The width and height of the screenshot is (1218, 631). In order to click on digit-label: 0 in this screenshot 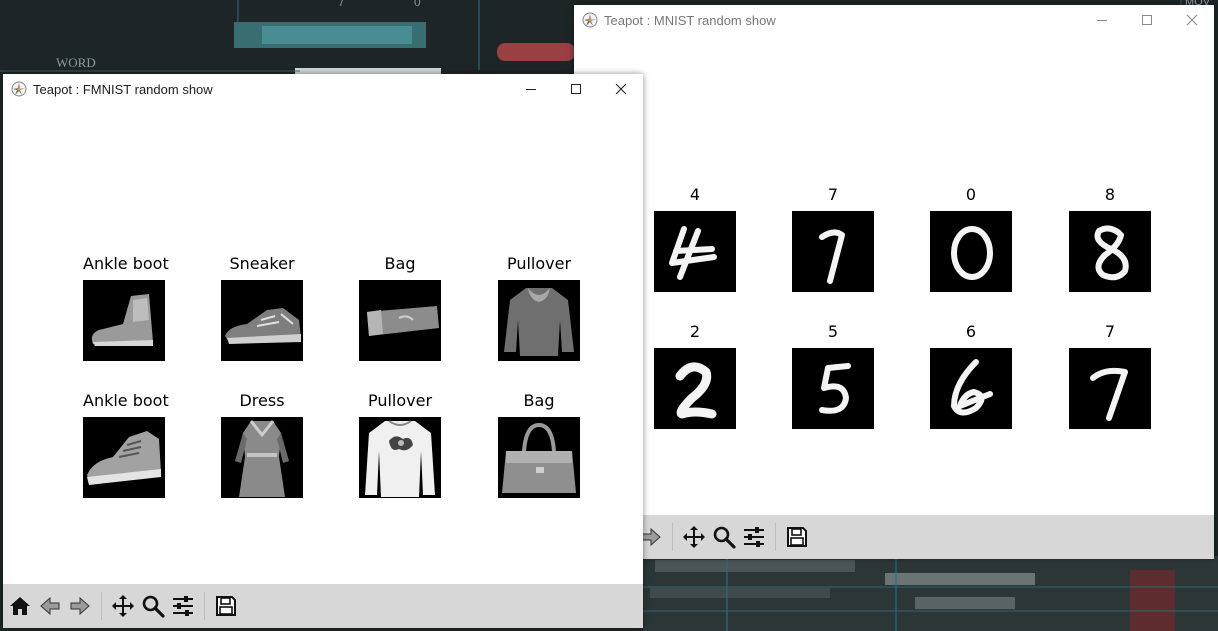, I will do `click(971, 194)`.